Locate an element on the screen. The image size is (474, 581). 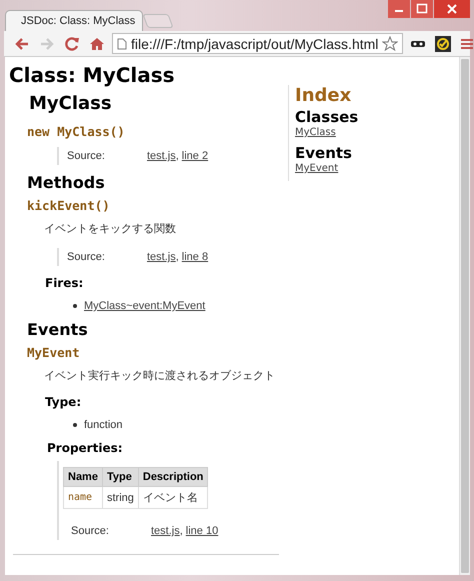
type-text: function is located at coordinates (103, 425).